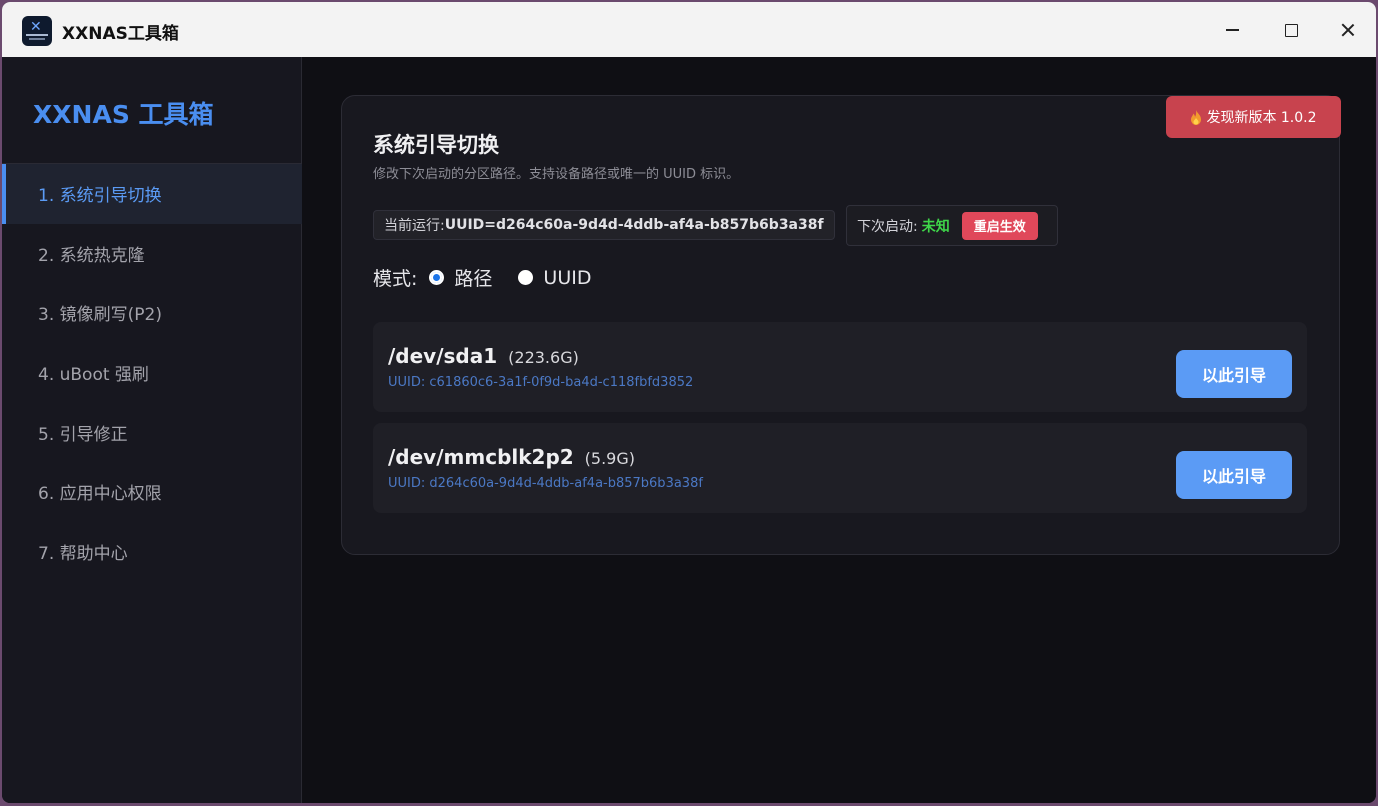  What do you see at coordinates (543, 357) in the screenshot?
I see `device-size: (223.6G)` at bounding box center [543, 357].